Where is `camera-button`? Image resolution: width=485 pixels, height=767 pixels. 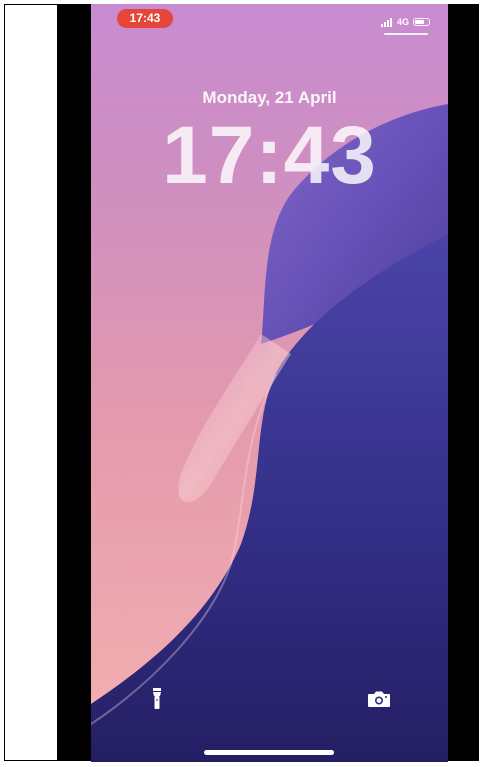
camera-button is located at coordinates (379, 699).